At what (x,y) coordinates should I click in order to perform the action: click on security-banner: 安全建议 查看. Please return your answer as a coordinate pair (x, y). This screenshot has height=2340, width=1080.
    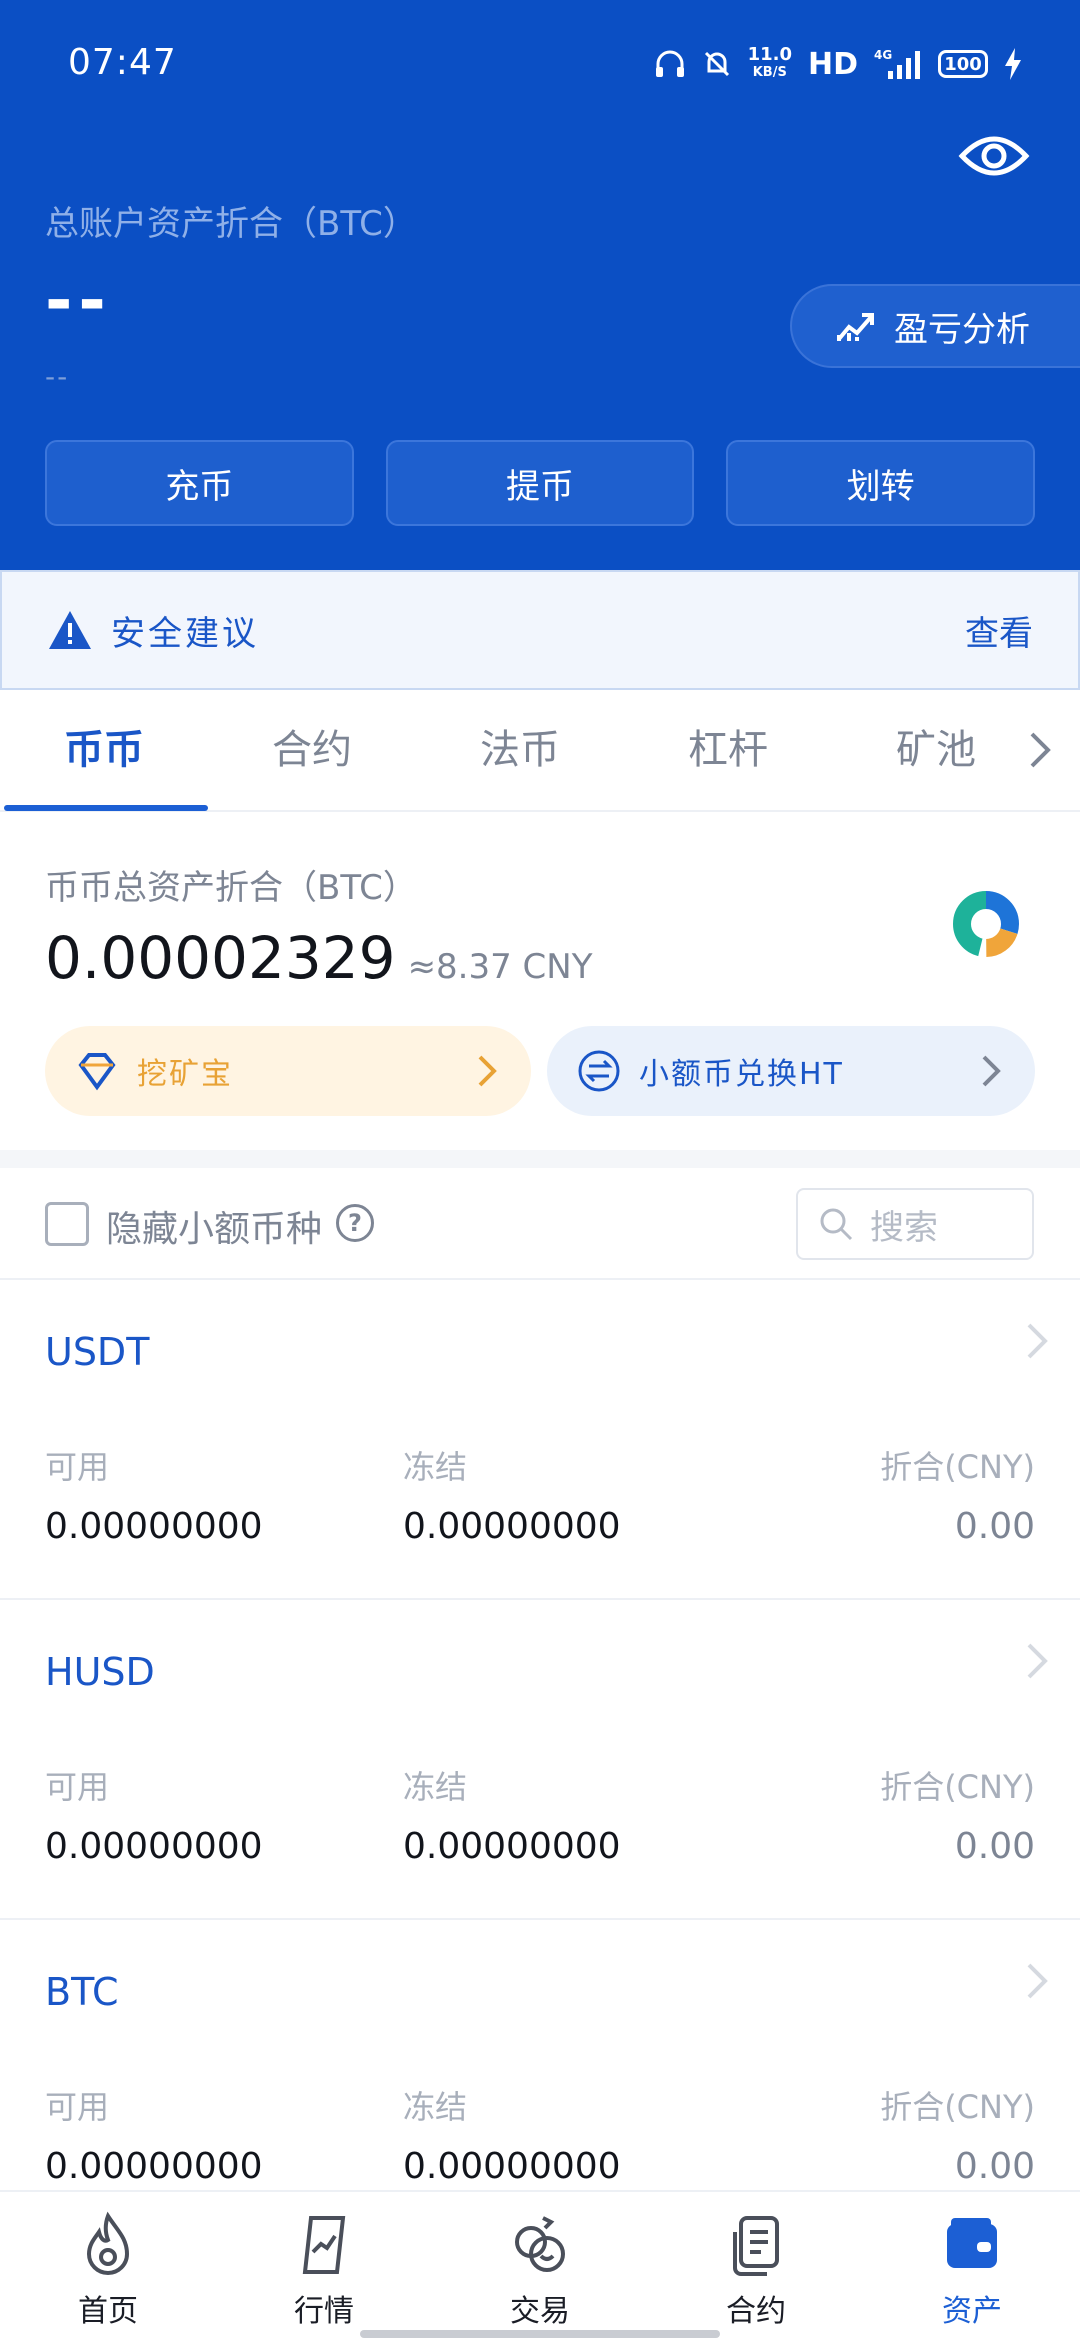
    Looking at the image, I should click on (540, 630).